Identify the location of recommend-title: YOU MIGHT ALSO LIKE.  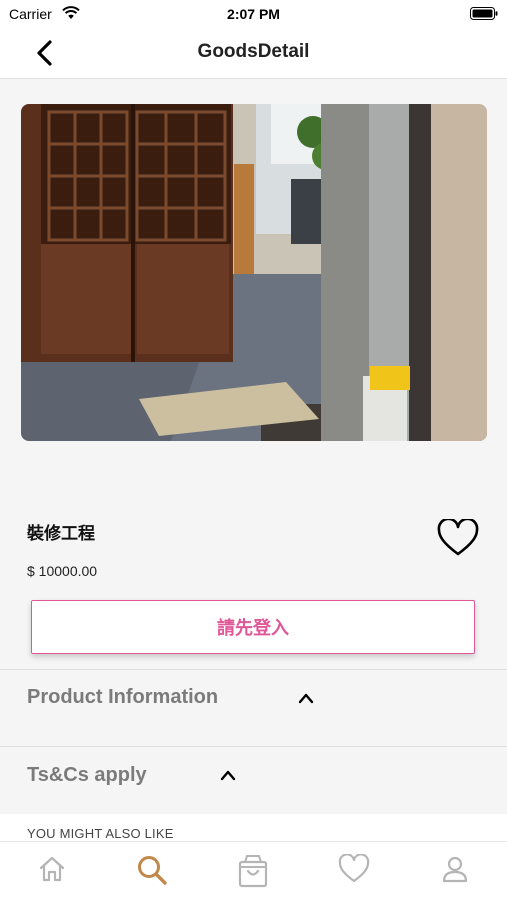
(100, 833).